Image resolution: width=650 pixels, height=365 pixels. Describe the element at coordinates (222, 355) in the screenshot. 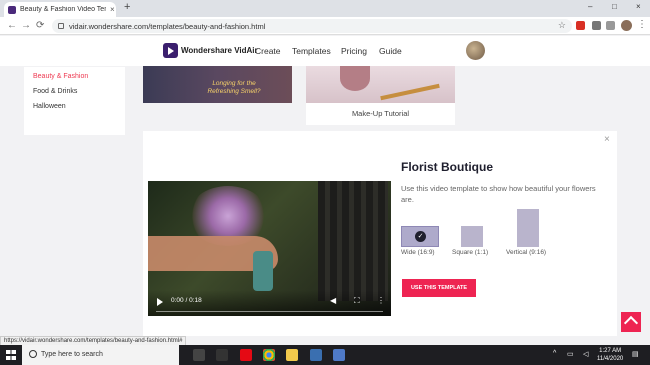

I see `media-app-icon` at that location.